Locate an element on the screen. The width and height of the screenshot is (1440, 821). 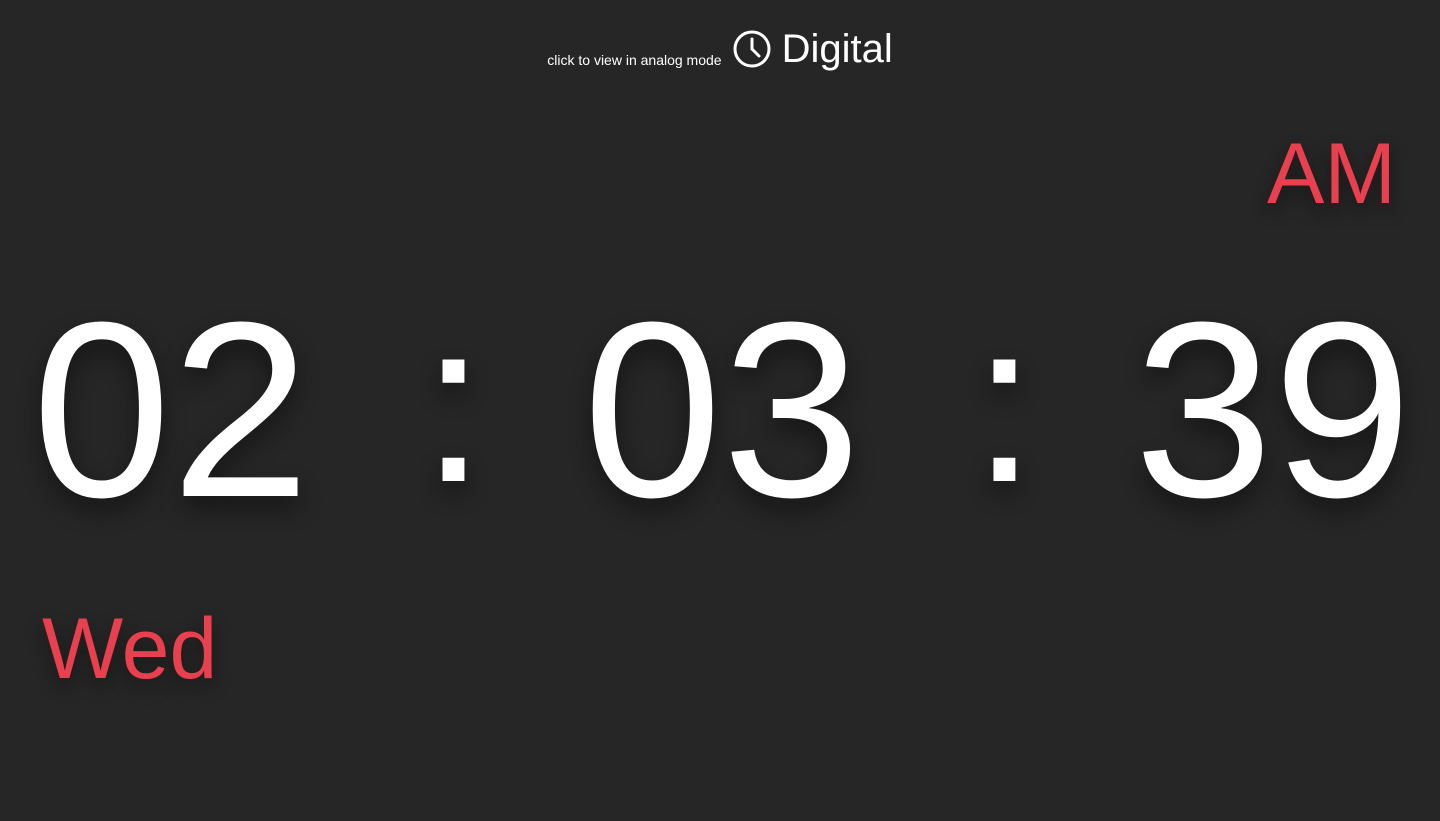
day-display: Wed is located at coordinates (130, 649).